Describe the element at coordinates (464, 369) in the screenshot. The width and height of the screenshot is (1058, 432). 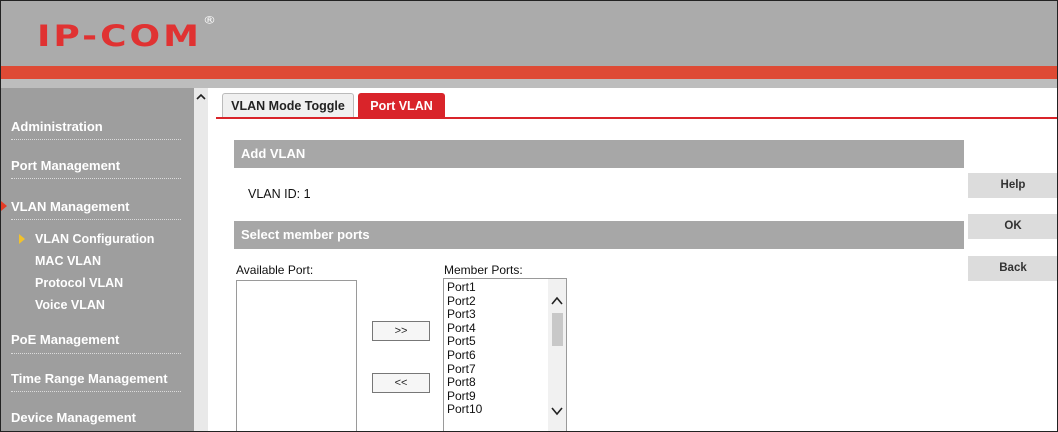
I see `list-item: Port7` at that location.